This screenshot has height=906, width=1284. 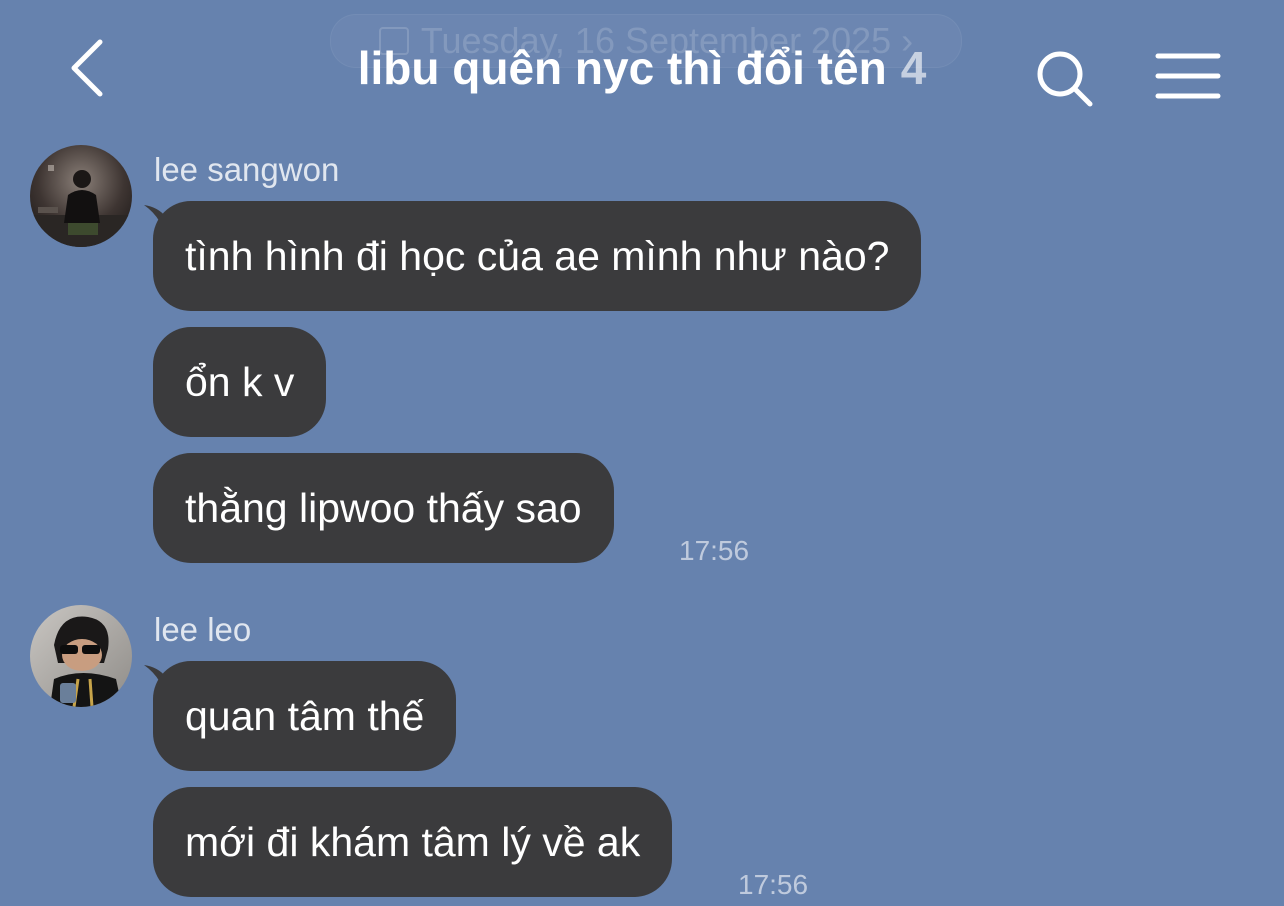 What do you see at coordinates (913, 68) in the screenshot?
I see `member-count: 4` at bounding box center [913, 68].